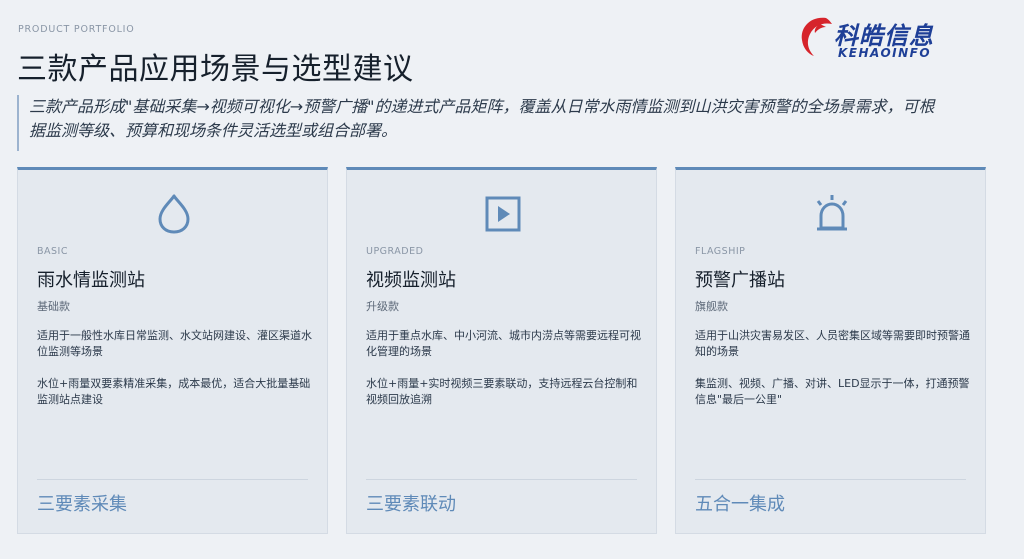 The height and width of the screenshot is (559, 1024). What do you see at coordinates (503, 343) in the screenshot?
I see `card-description: 适用于重点水库、中小河流、城市内涝点等需要远程可视化管理的场景` at bounding box center [503, 343].